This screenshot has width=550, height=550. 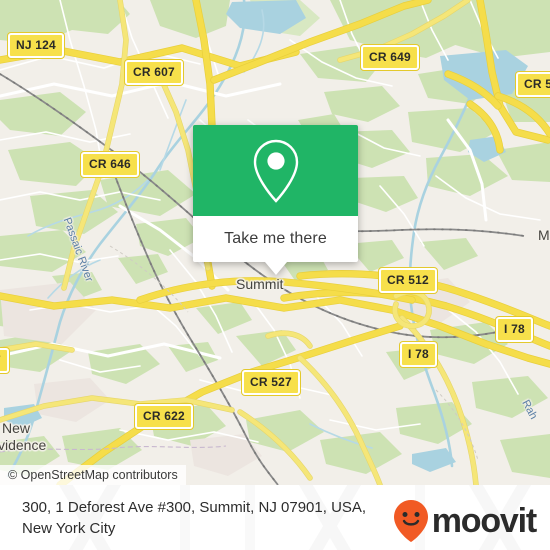 I want to click on shield-i-78-east: I 78, so click(x=514, y=329).